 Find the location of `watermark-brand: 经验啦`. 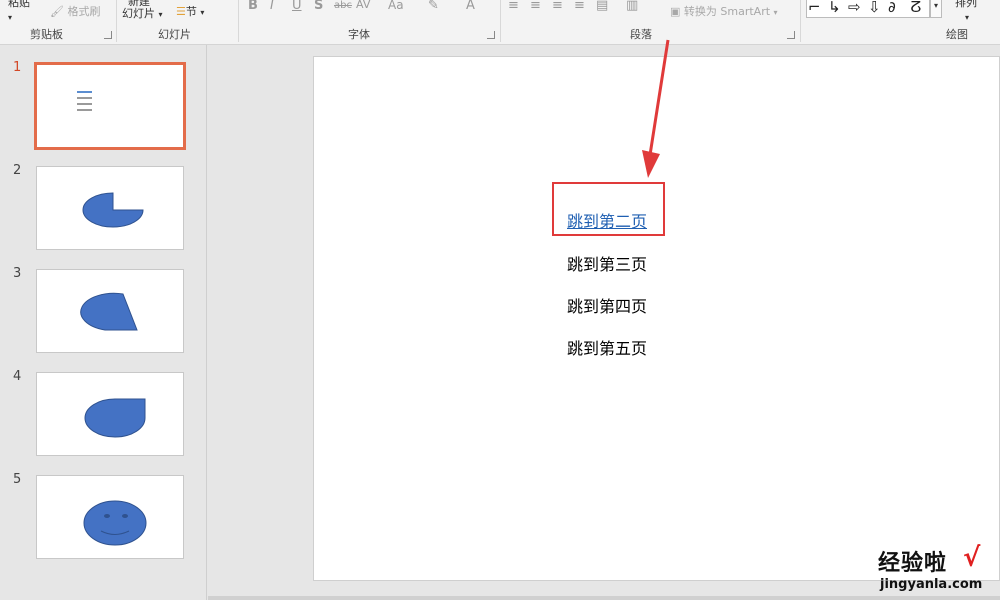

watermark-brand: 经验啦 is located at coordinates (913, 563).